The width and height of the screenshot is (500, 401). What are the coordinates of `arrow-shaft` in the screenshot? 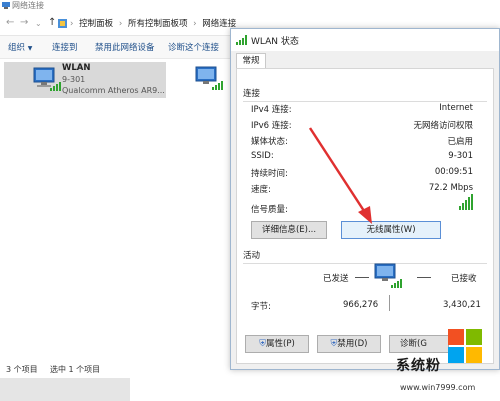 It's located at (338, 171).